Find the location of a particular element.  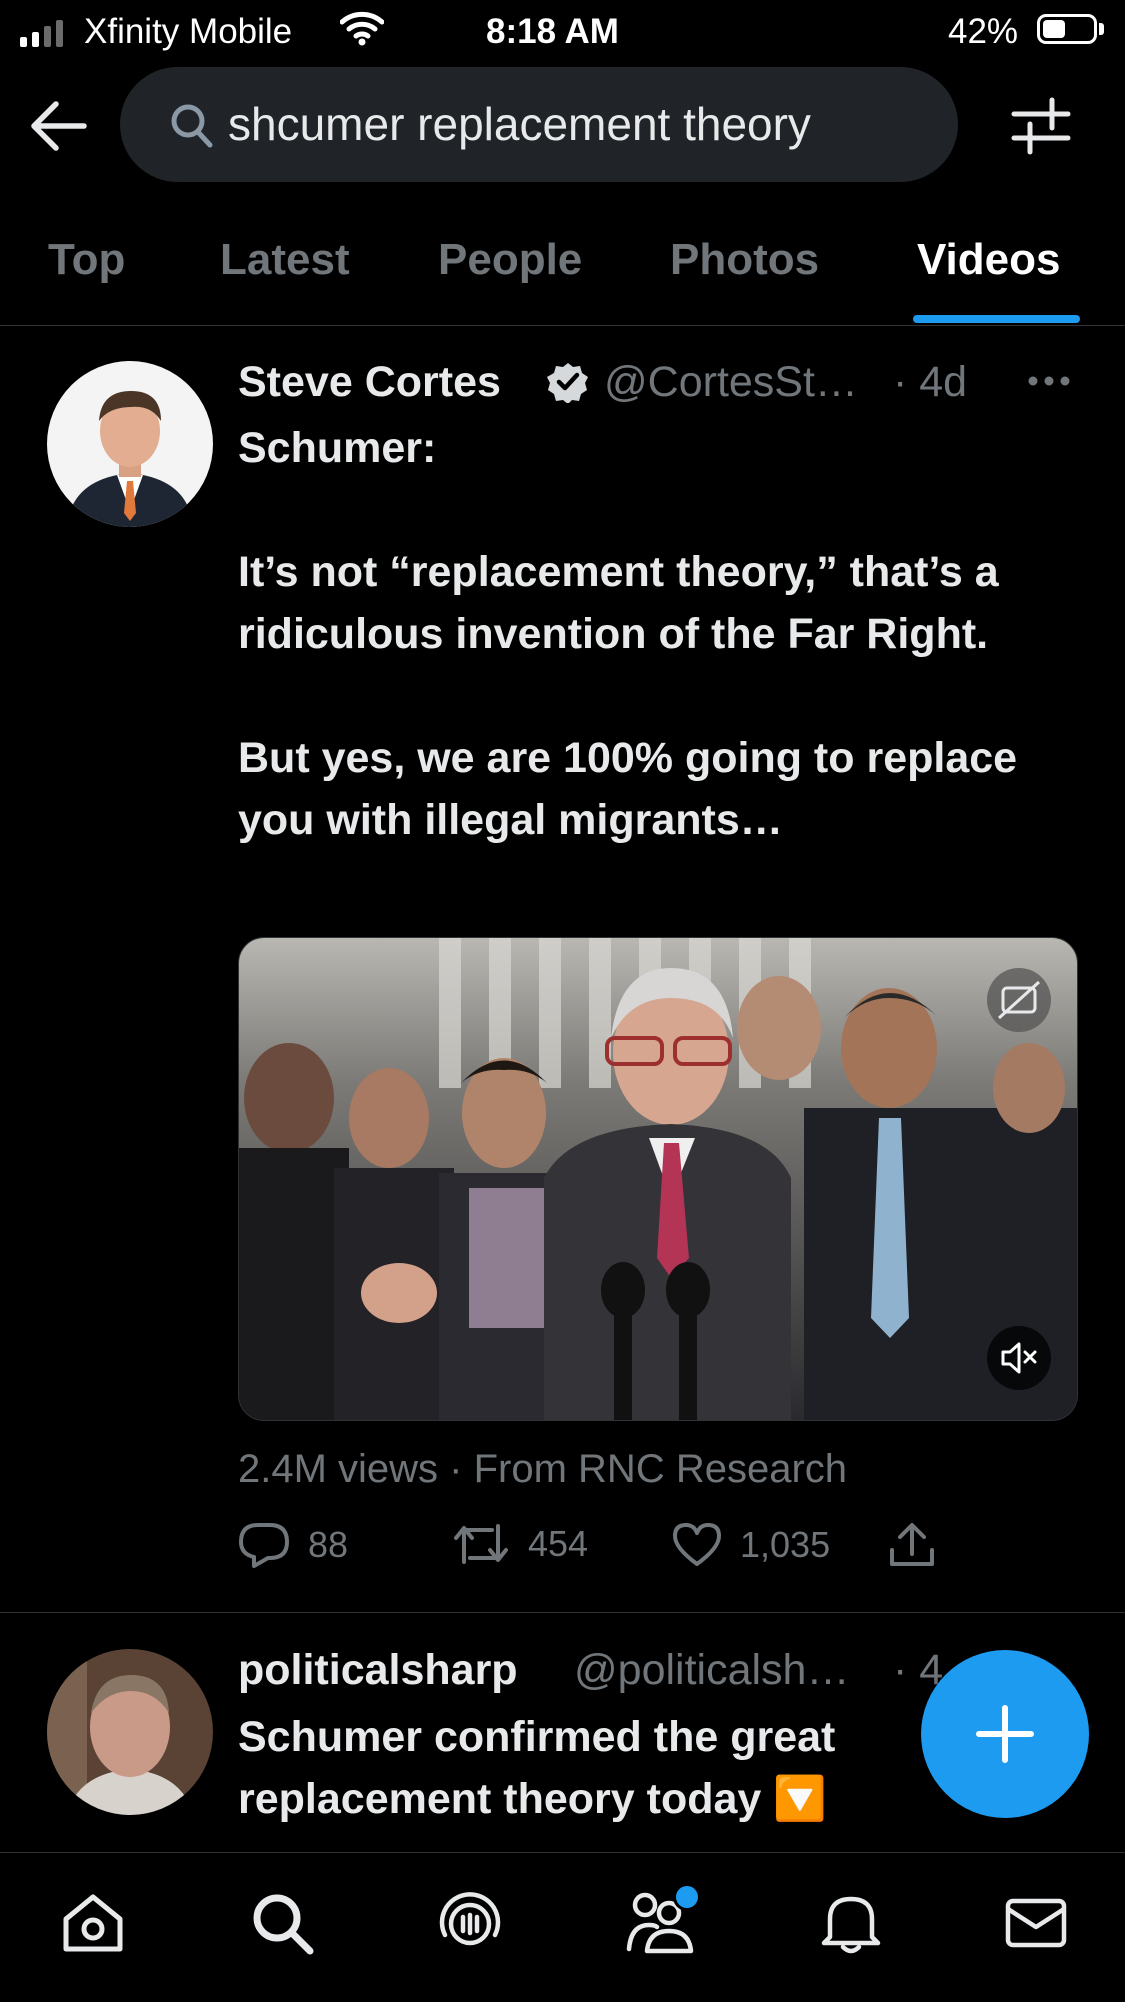

search-input: shcumer replacement theory is located at coordinates (539, 124).